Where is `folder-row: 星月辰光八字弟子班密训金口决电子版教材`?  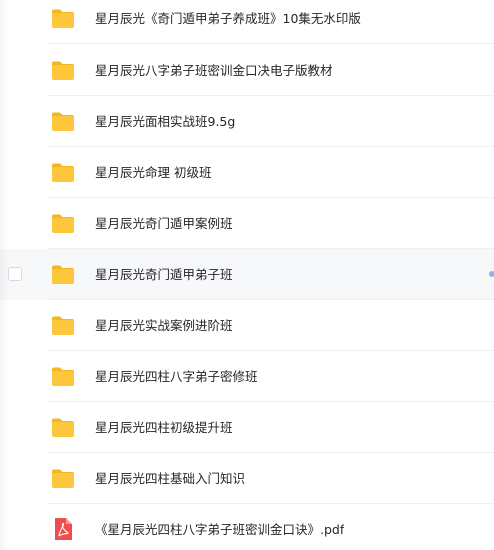
folder-row: 星月辰光八字弟子班密训金口决电子版教材 is located at coordinates (247, 70).